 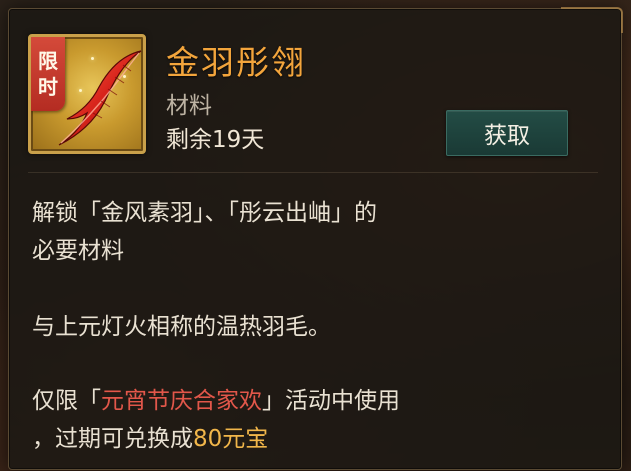 I want to click on reward-amount: 80元宝, so click(x=231, y=439).